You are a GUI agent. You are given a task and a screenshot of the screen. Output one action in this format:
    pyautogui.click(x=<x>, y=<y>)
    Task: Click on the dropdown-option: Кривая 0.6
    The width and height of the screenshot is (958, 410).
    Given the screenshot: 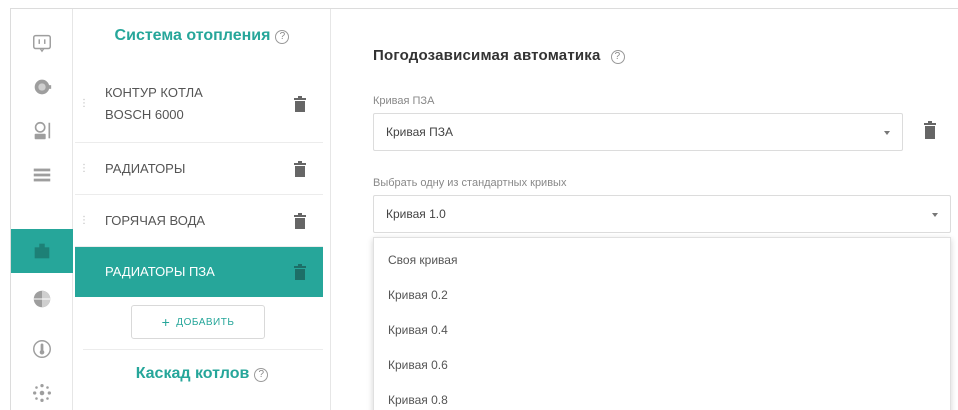 What is the action you would take?
    pyautogui.click(x=662, y=364)
    